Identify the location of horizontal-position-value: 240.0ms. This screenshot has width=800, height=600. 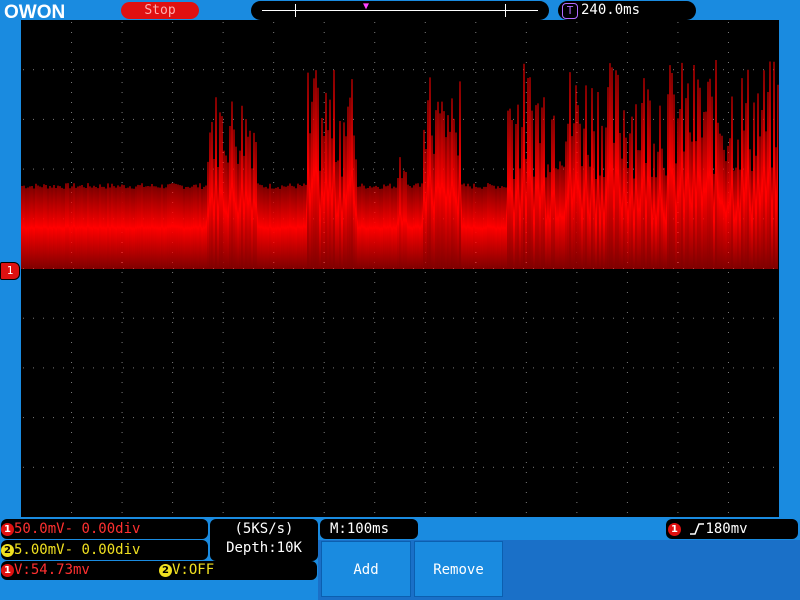
(611, 10).